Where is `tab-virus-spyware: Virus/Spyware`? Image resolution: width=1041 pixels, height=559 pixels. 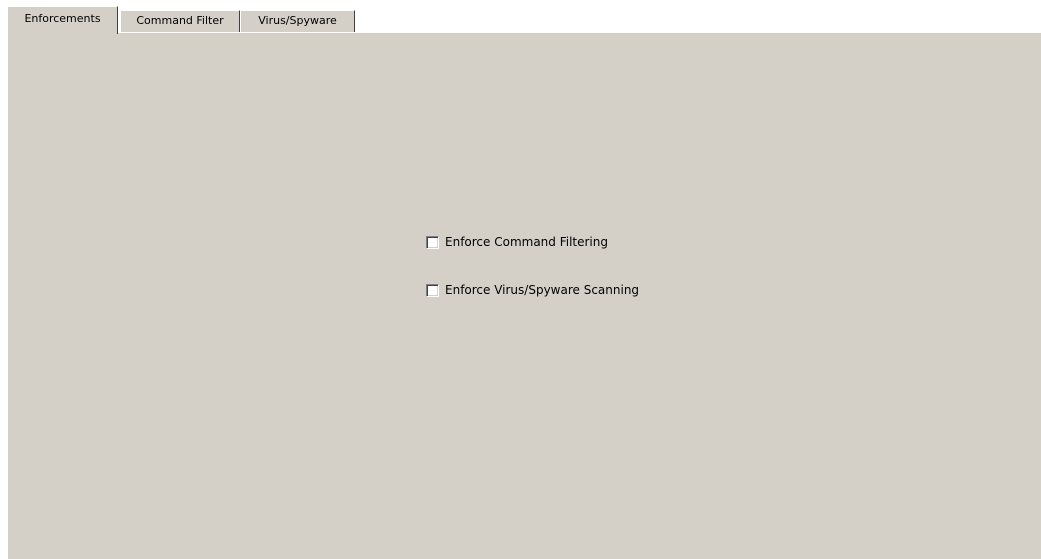
tab-virus-spyware: Virus/Spyware is located at coordinates (297, 21).